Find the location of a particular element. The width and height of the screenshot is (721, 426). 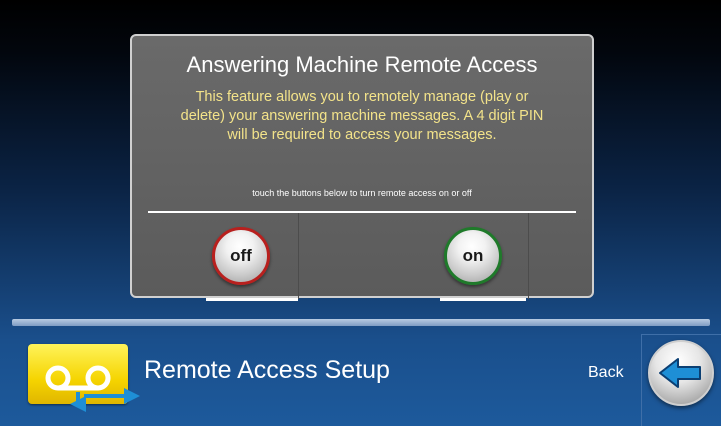

back-button is located at coordinates (681, 373).